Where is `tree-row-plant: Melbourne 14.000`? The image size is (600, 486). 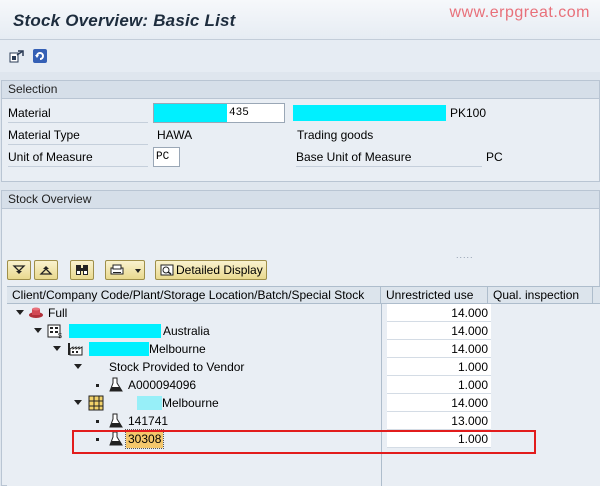
tree-row-plant: Melbourne 14.000 is located at coordinates (303, 349).